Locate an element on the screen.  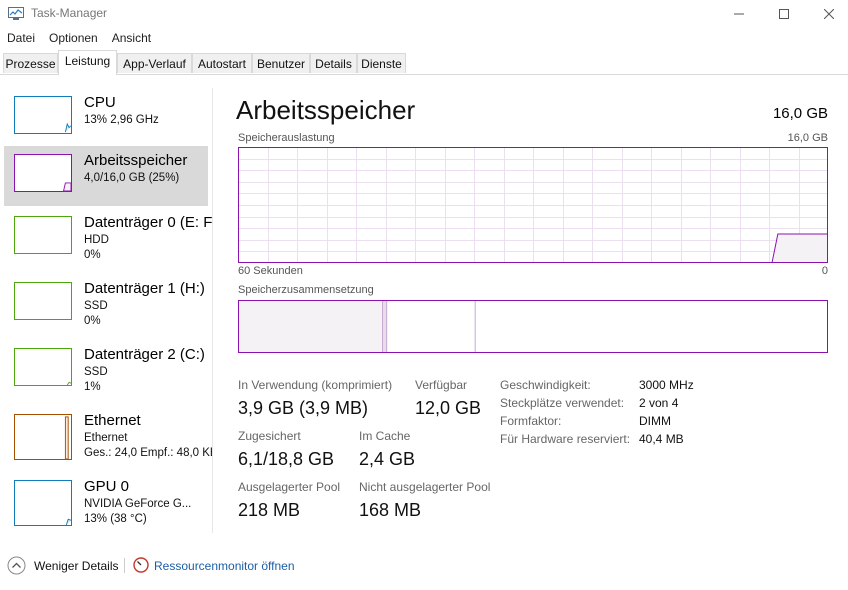
total-memory: 16,0 GB is located at coordinates (800, 113).